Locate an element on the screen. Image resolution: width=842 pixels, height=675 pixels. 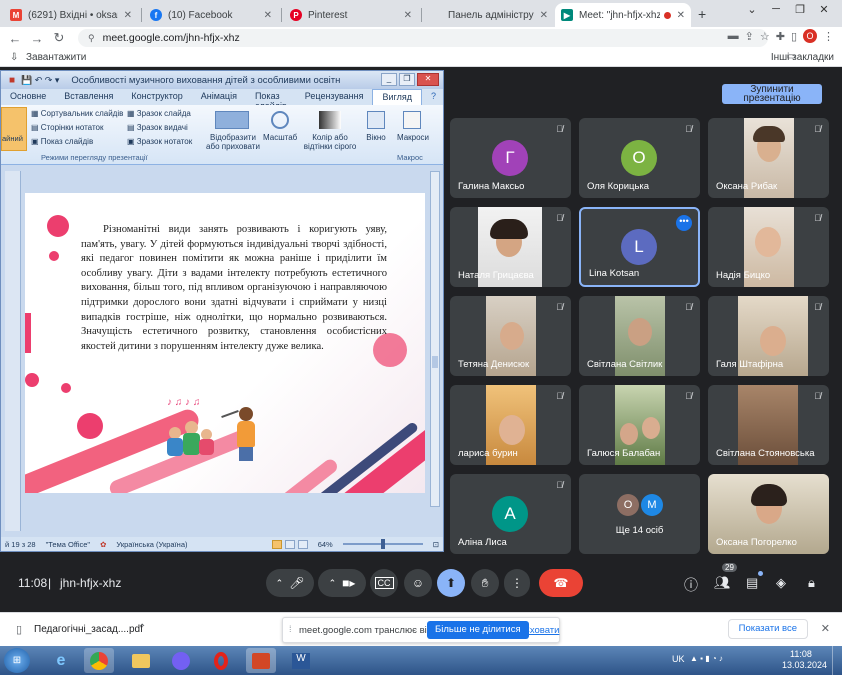
back-arrow-icon: ← is located at coordinates (15, 38).